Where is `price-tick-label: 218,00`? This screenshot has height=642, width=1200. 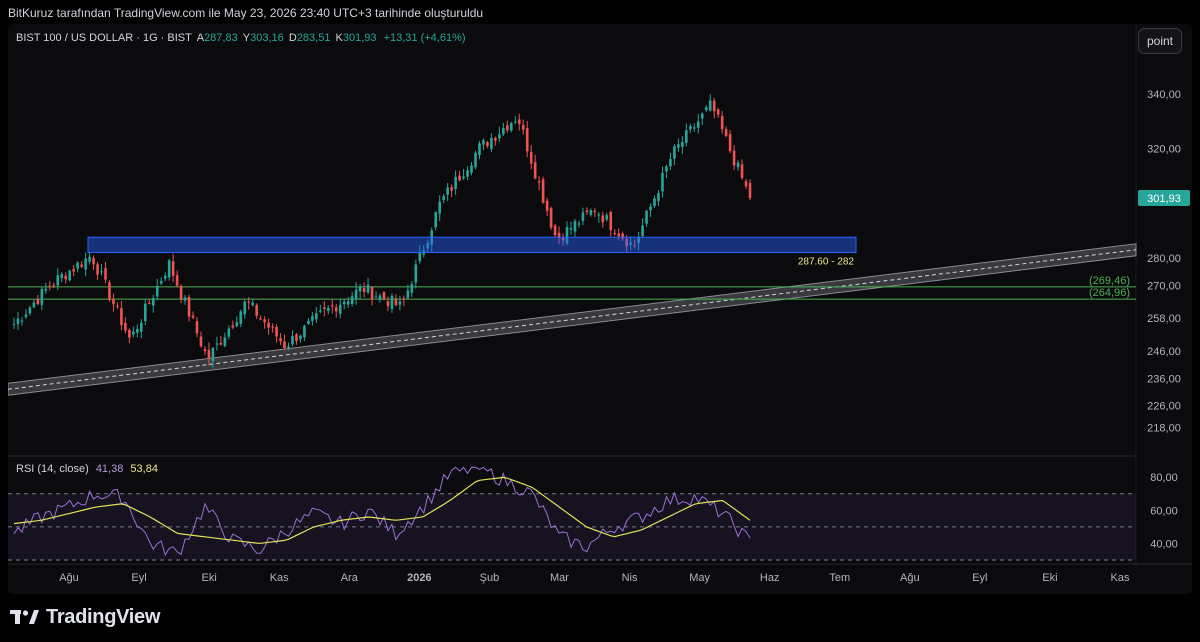
price-tick-label: 218,00 is located at coordinates (1164, 429).